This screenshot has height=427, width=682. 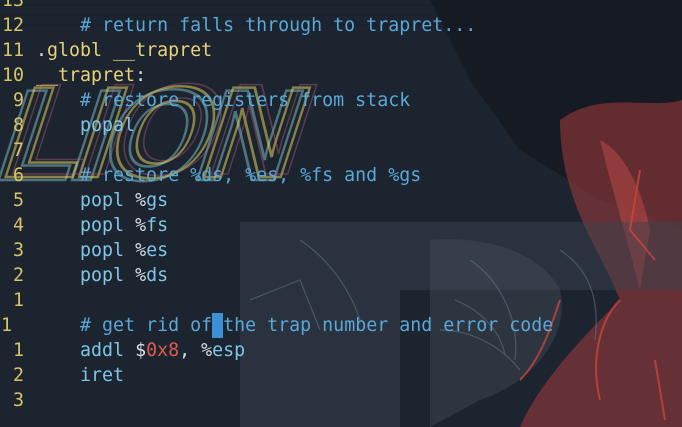 What do you see at coordinates (157, 250) in the screenshot?
I see `code-token-reg: es` at bounding box center [157, 250].